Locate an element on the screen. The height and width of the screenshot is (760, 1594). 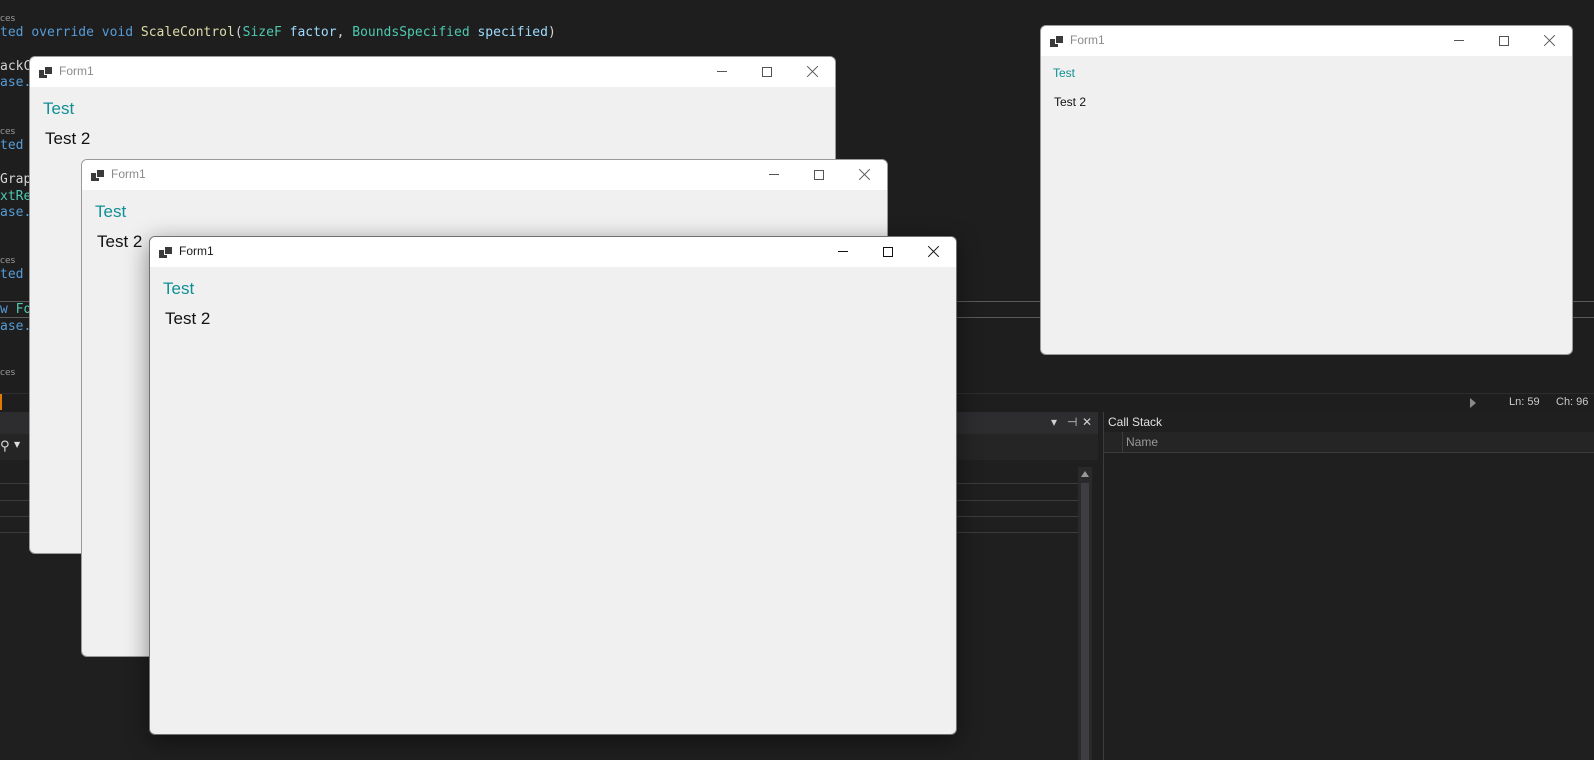
code-token: BoundsSpecified is located at coordinates (411, 32).